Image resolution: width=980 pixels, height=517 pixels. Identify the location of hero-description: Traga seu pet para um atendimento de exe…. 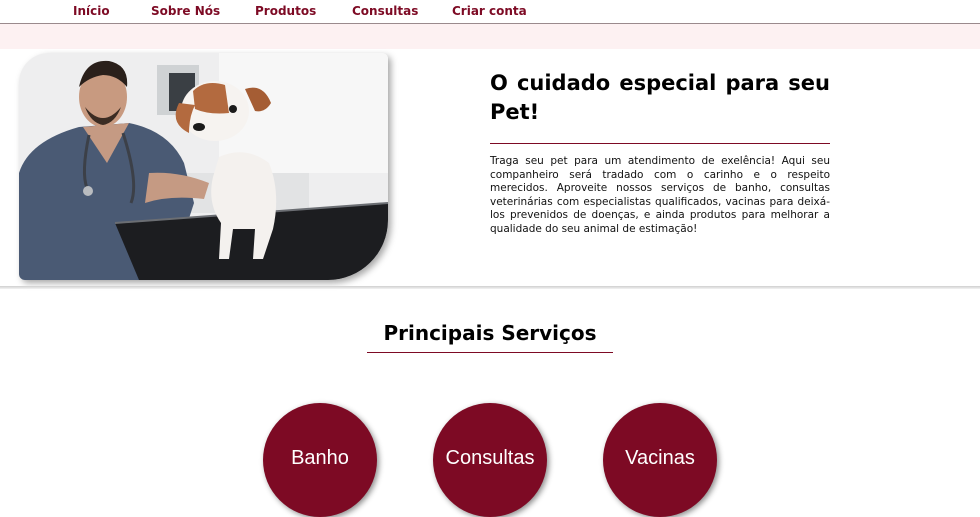
(660, 195).